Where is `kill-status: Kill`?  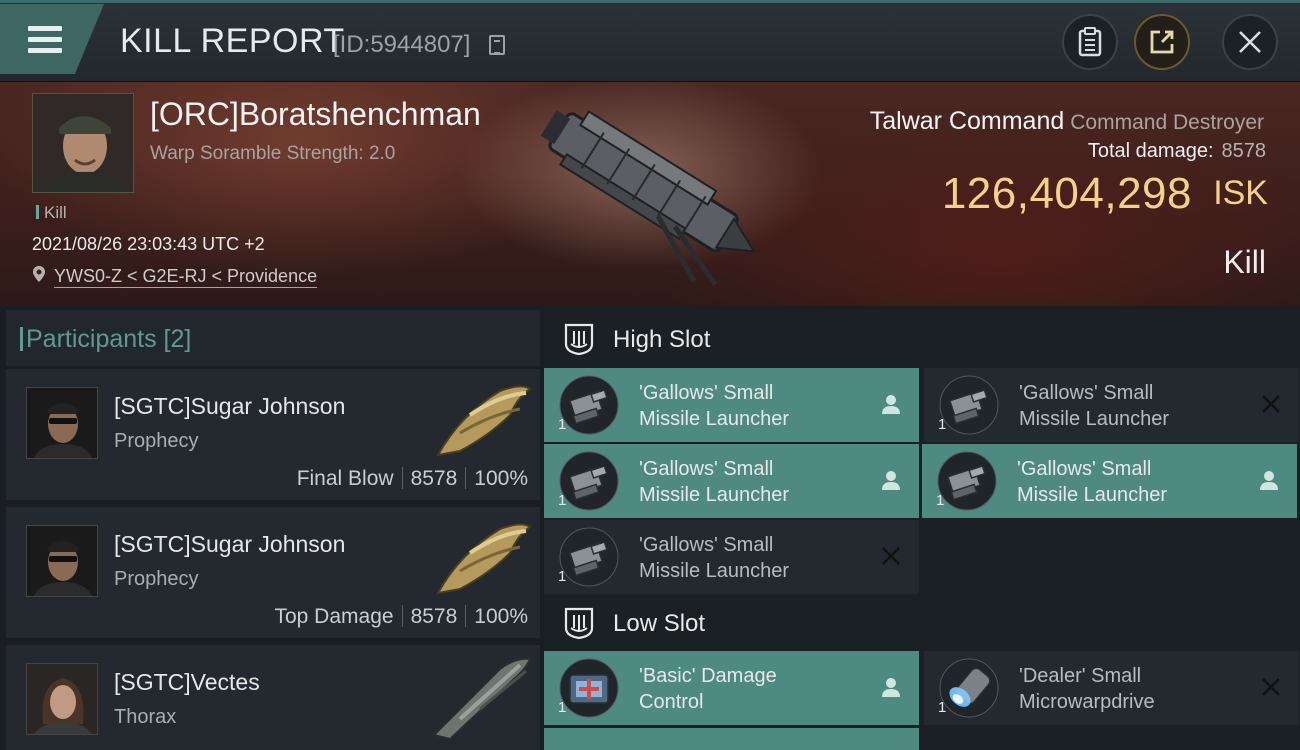
kill-status: Kill is located at coordinates (1244, 262).